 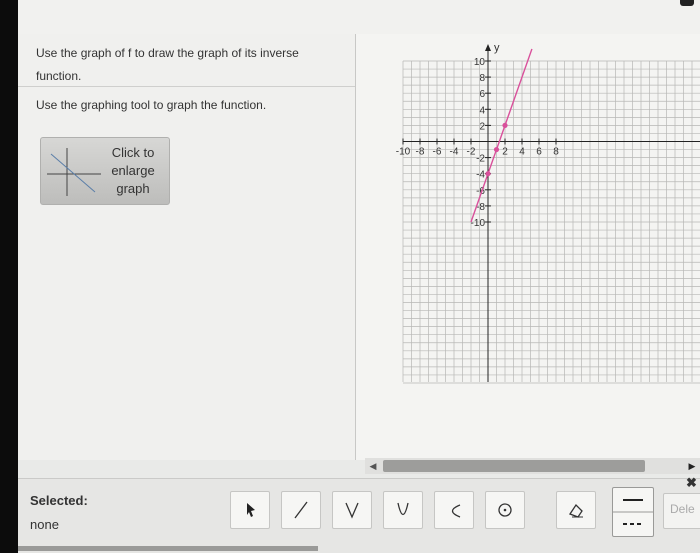 What do you see at coordinates (480, 159) in the screenshot?
I see `y-tick-label: -2` at bounding box center [480, 159].